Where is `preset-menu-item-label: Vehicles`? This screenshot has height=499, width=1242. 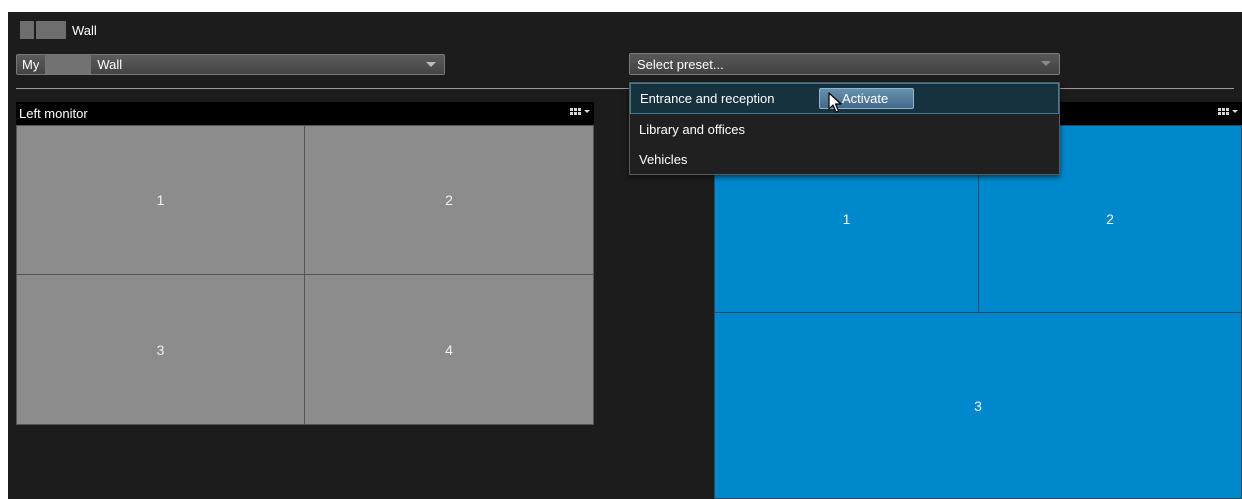 preset-menu-item-label: Vehicles is located at coordinates (663, 159).